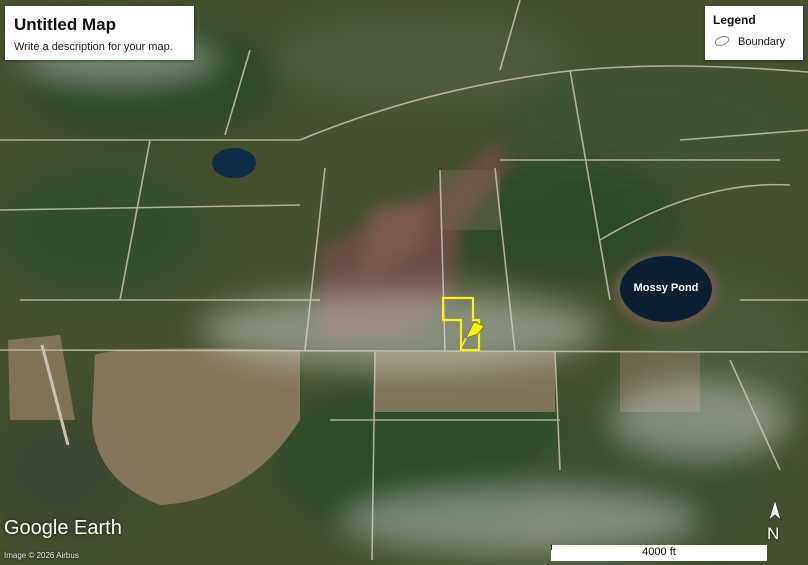  What do you see at coordinates (666, 288) in the screenshot?
I see `pond-label: Mossy Pond` at bounding box center [666, 288].